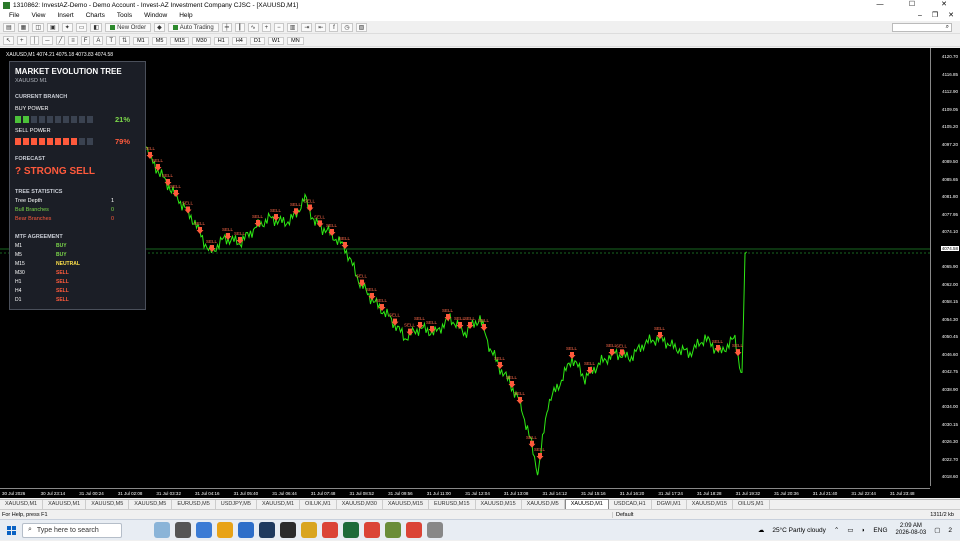 The height and width of the screenshot is (541, 960). I want to click on mdi-close-icon: ✕, so click(951, 15).